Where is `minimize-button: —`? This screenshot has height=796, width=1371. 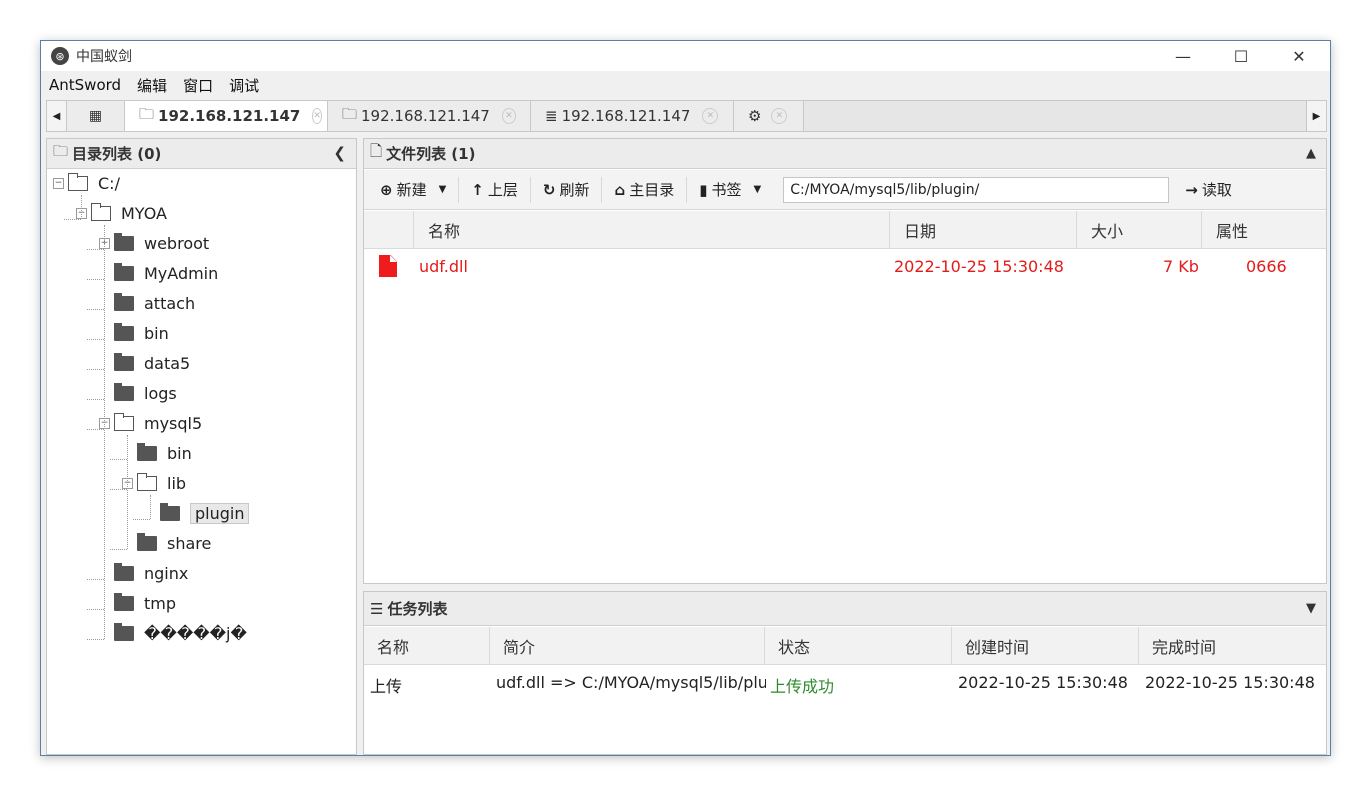 minimize-button: — is located at coordinates (1183, 56).